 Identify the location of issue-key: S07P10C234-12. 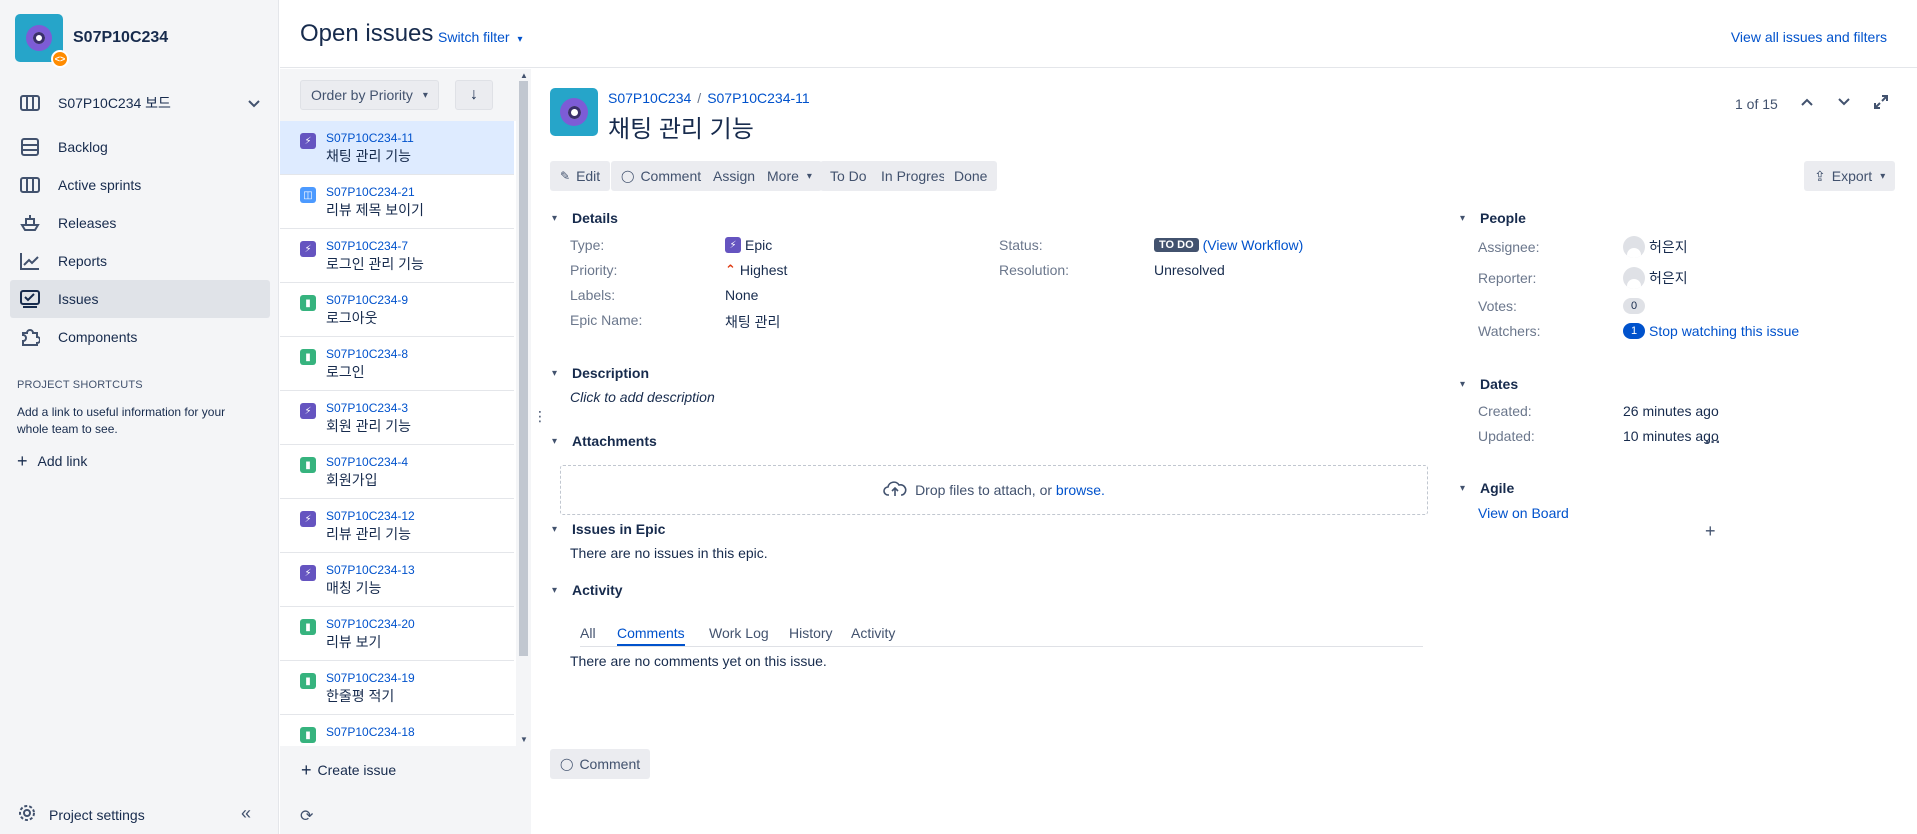
(420, 516).